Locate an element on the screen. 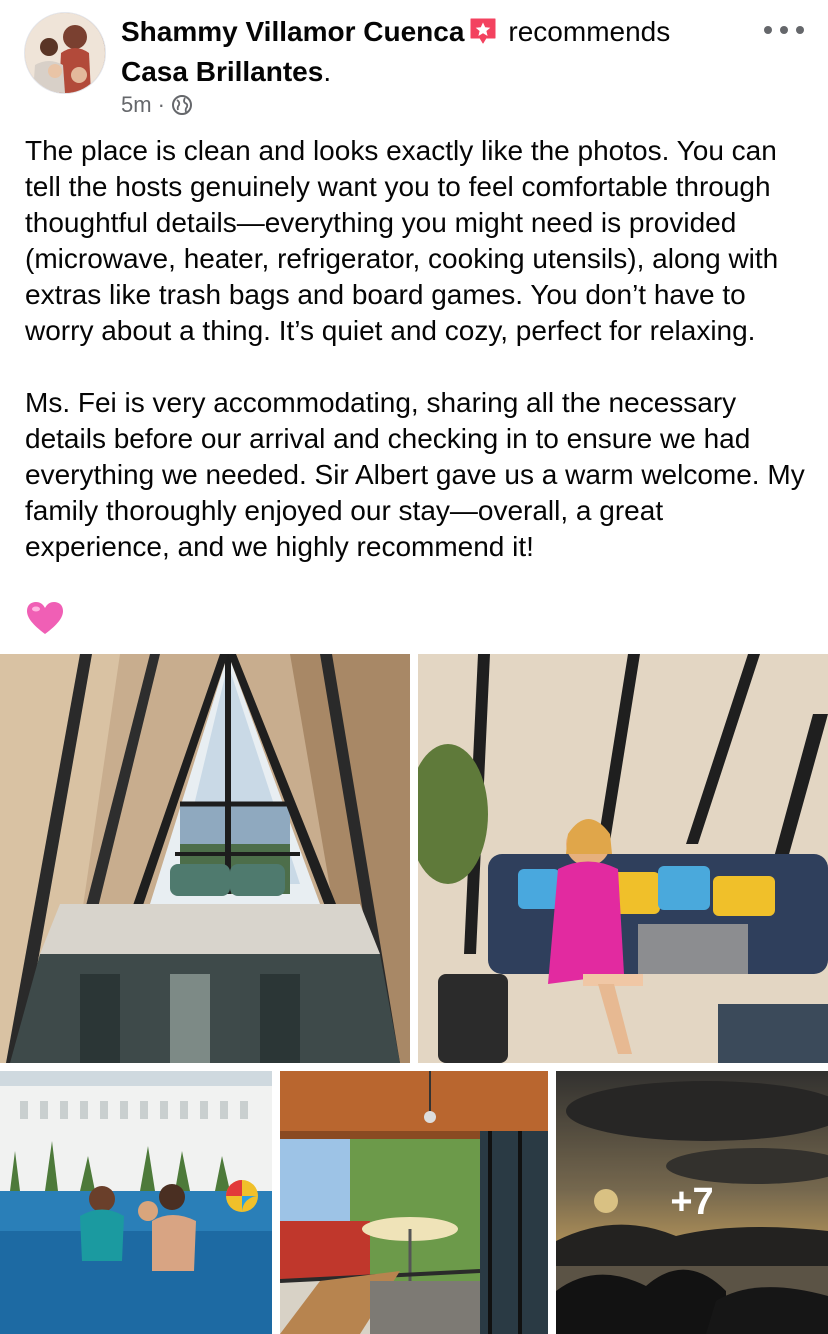  recommends-verb: recommends is located at coordinates (589, 31).